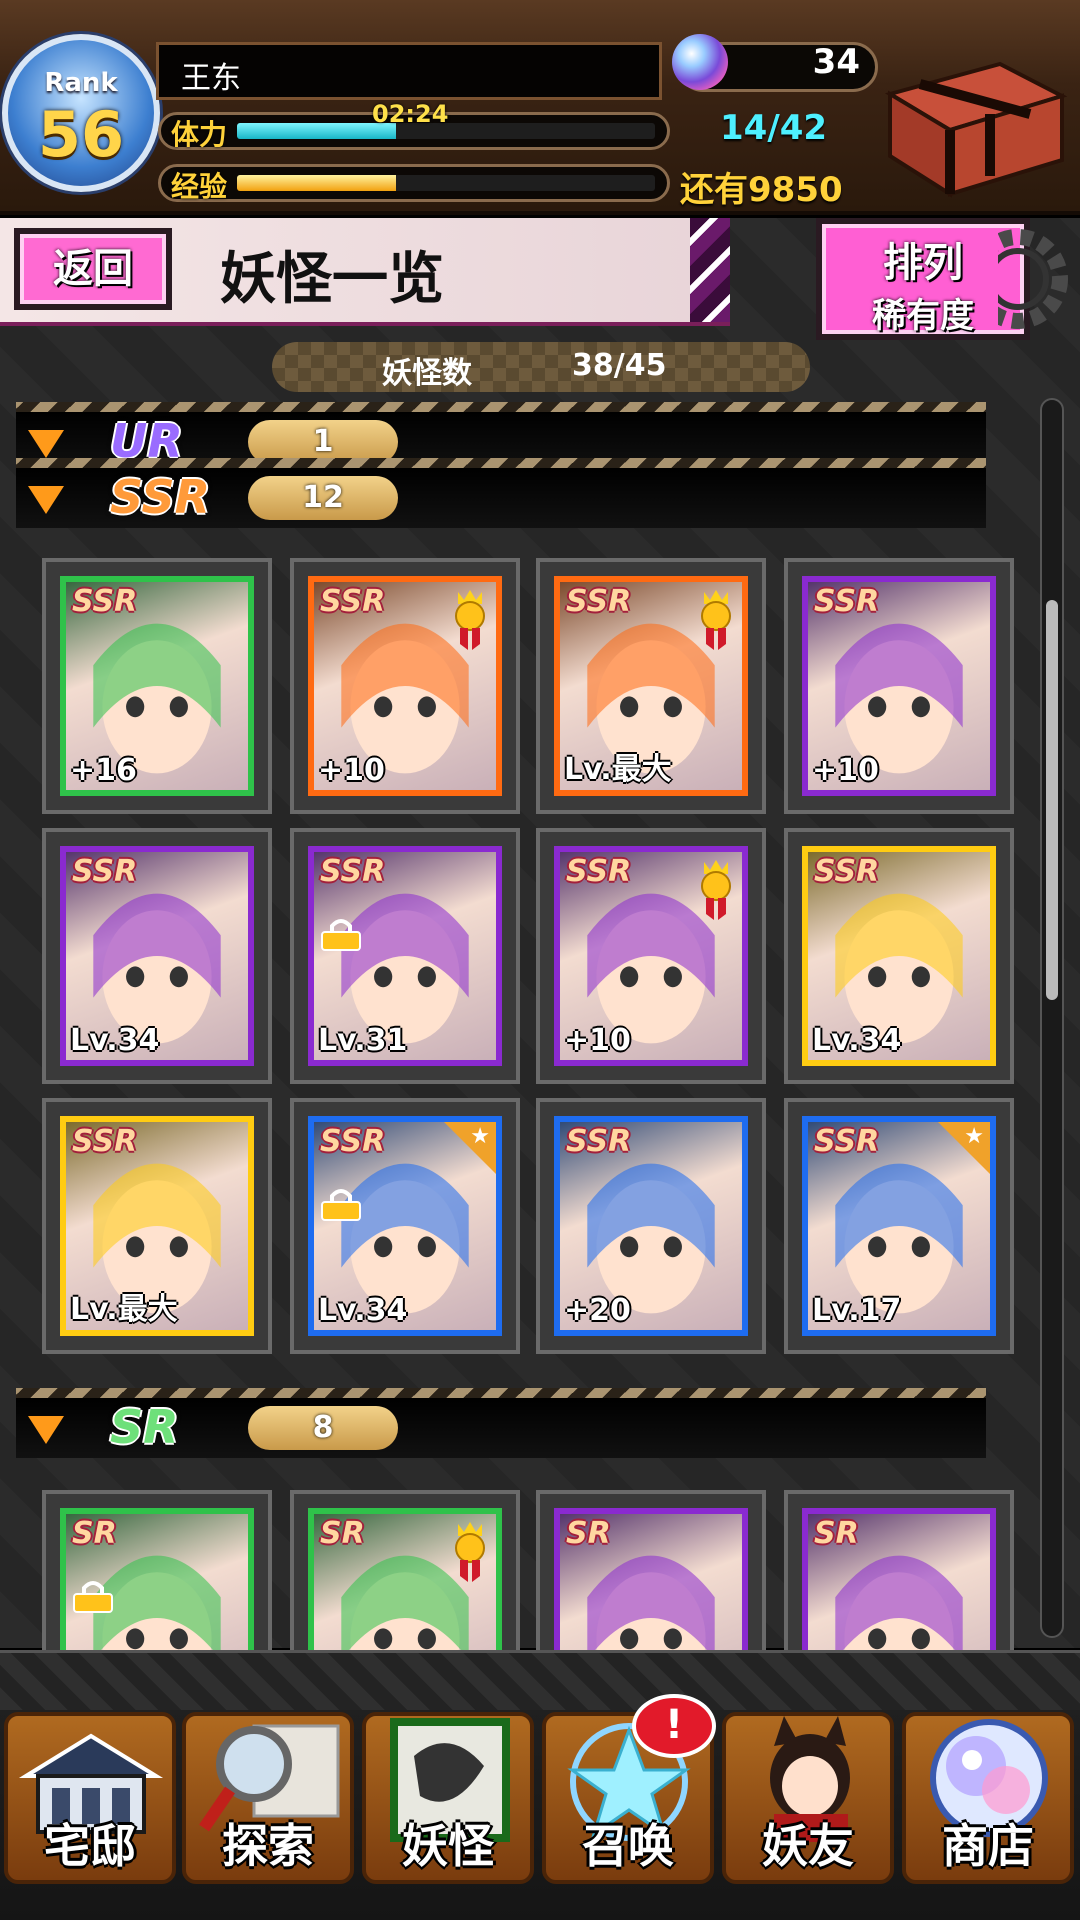  Describe the element at coordinates (323, 498) in the screenshot. I see `group-count: 12` at that location.